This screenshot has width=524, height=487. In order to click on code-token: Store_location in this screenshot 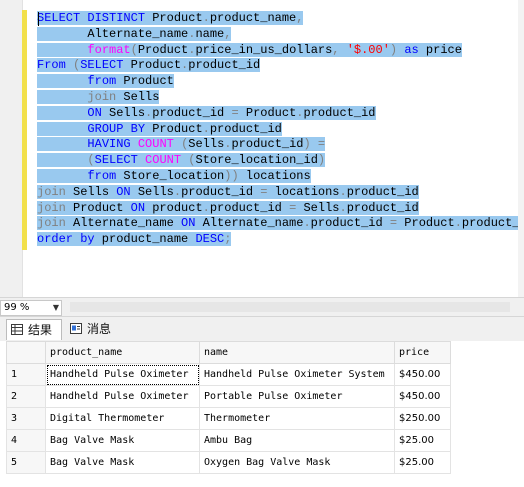, I will do `click(170, 175)`.